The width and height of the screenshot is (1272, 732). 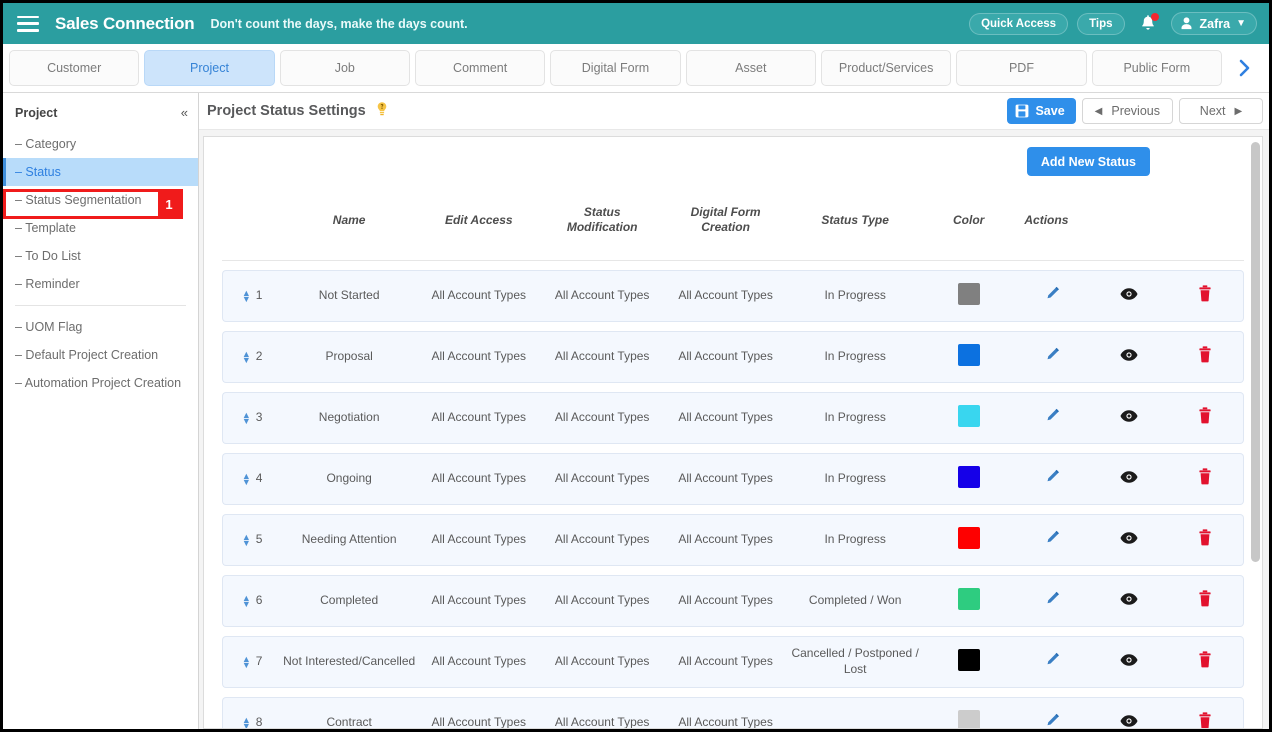 I want to click on row-order-cell: ▲ ▼ 1, so click(x=252, y=296).